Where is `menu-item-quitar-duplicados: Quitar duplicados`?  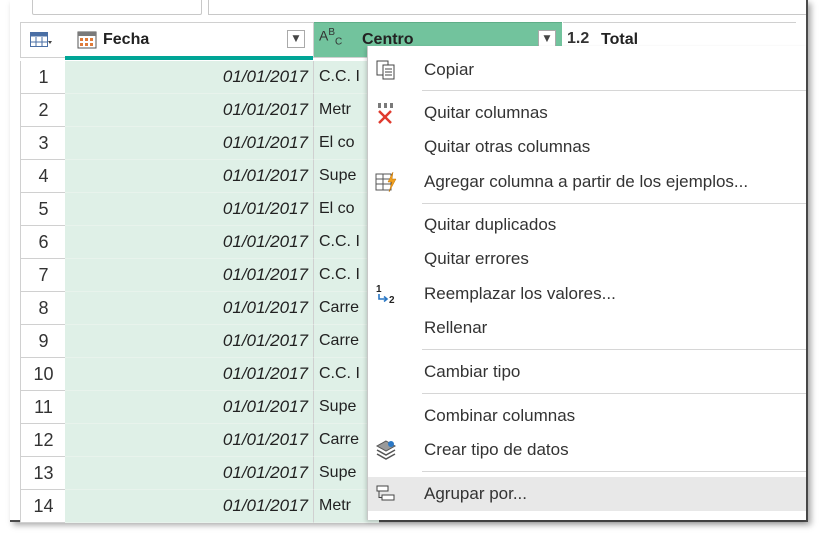
menu-item-quitar-duplicados: Quitar duplicados is located at coordinates (587, 225).